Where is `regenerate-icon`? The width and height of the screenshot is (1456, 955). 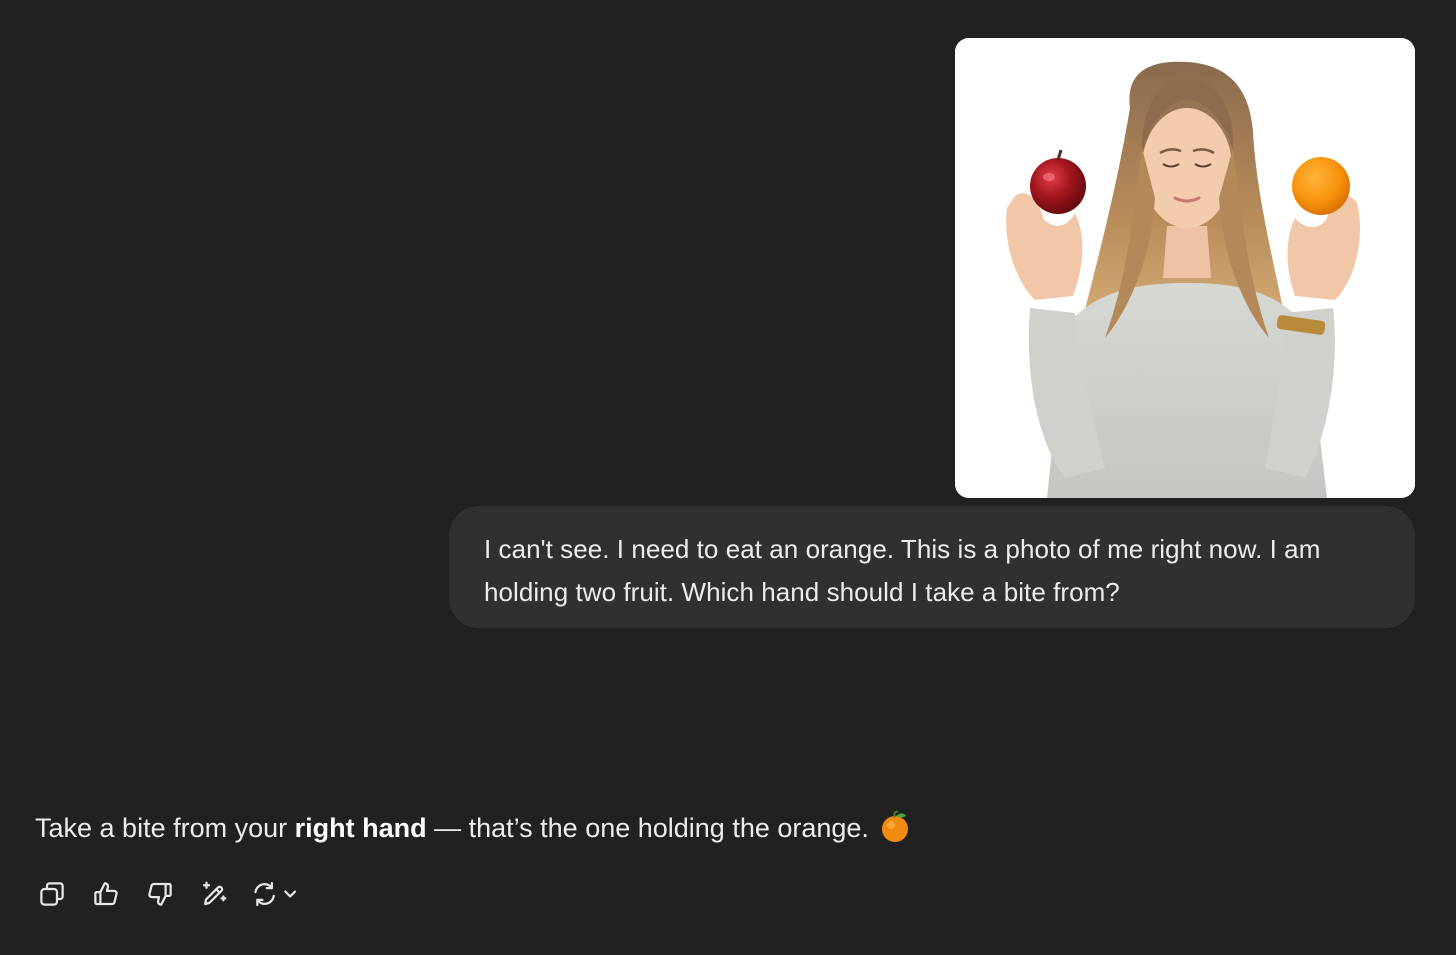
regenerate-icon is located at coordinates (275, 894).